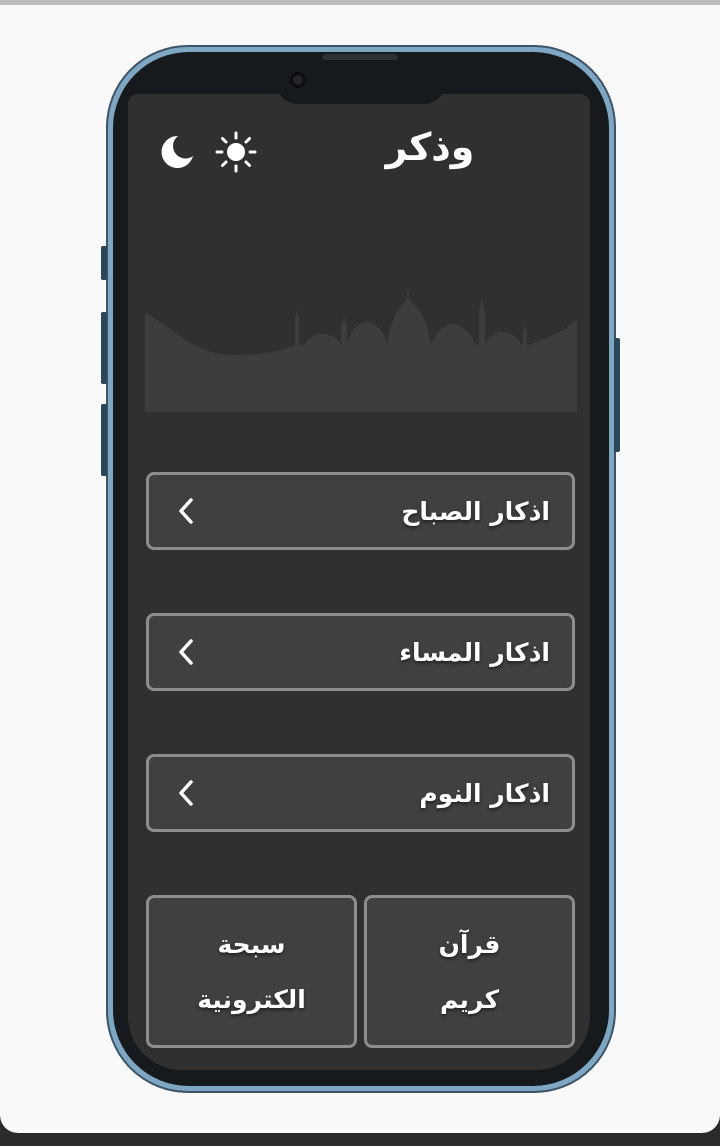 The image size is (720, 1146). I want to click on earpiece-speaker, so click(360, 57).